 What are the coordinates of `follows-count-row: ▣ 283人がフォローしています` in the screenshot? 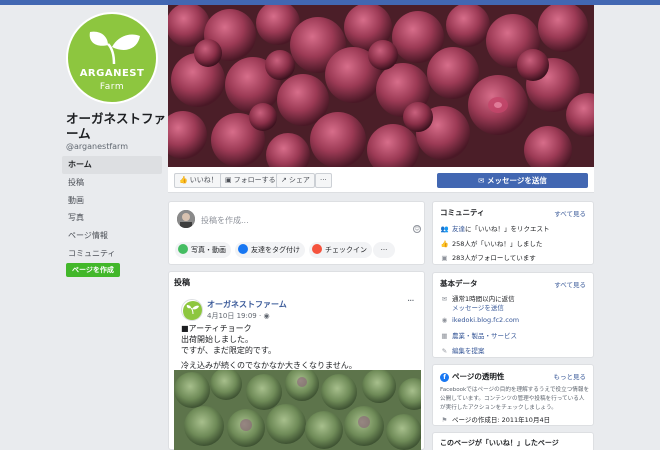 It's located at (488, 257).